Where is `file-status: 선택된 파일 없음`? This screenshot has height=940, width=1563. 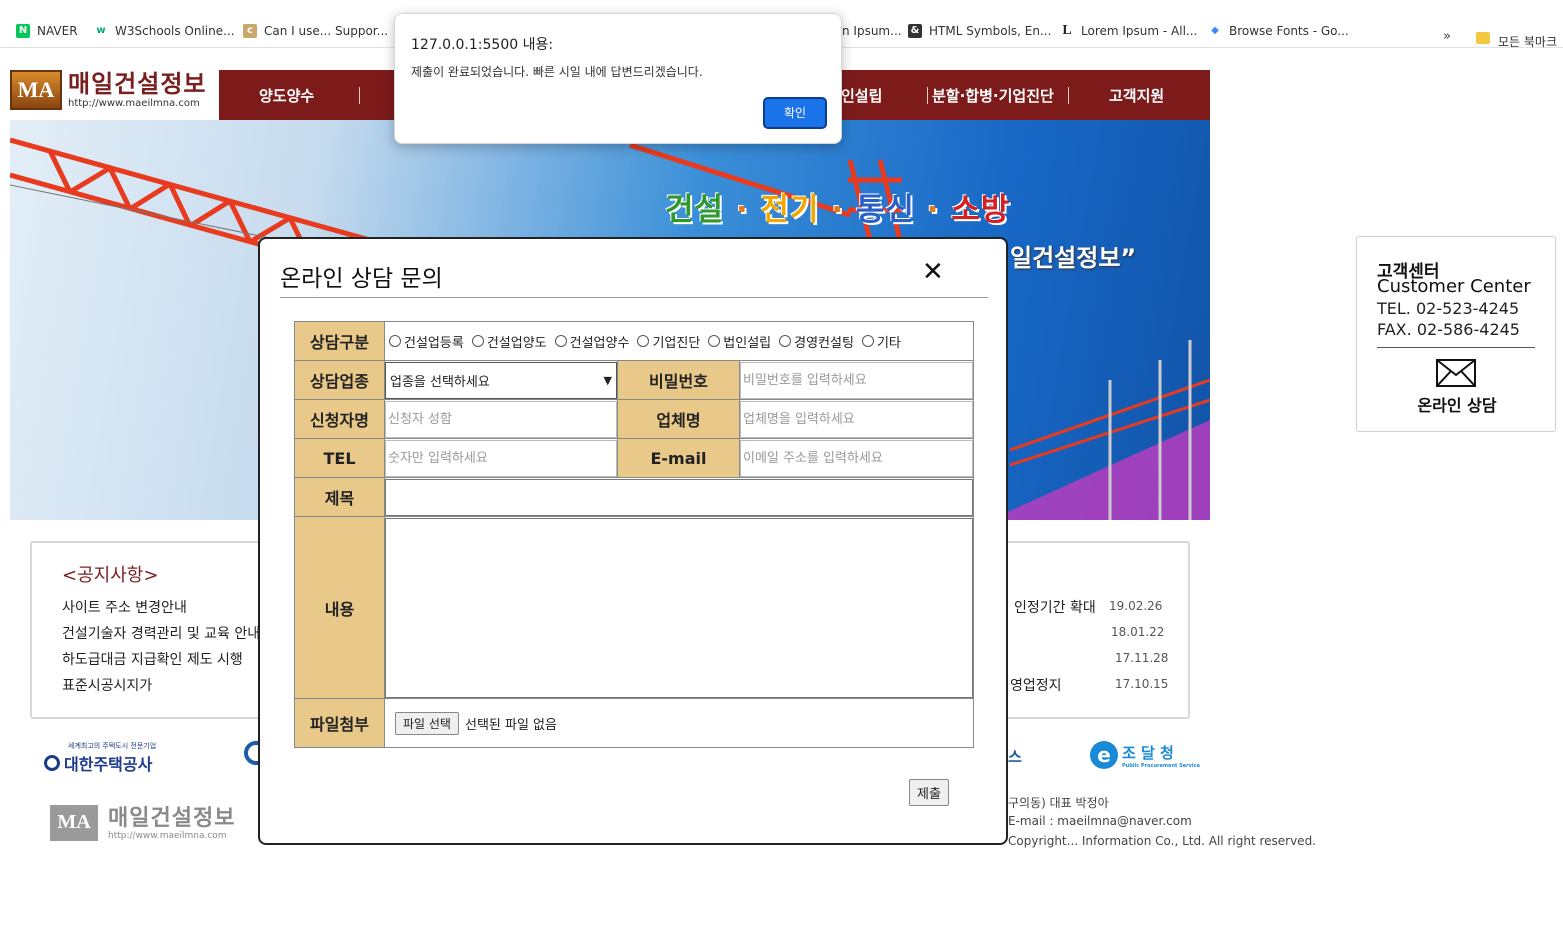
file-status: 선택된 파일 없음 is located at coordinates (510, 725).